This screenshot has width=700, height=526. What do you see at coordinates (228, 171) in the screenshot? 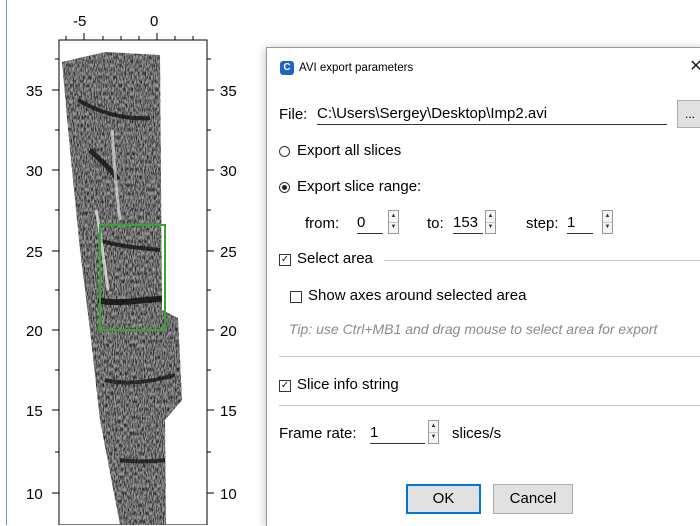
I see `y-tick-label-right: 30` at bounding box center [228, 171].